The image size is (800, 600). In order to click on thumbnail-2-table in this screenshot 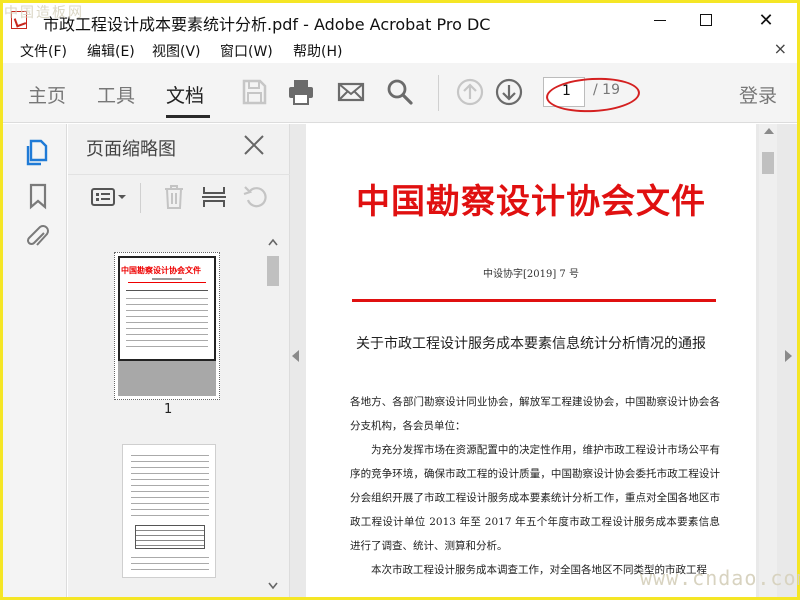, I will do `click(170, 537)`.